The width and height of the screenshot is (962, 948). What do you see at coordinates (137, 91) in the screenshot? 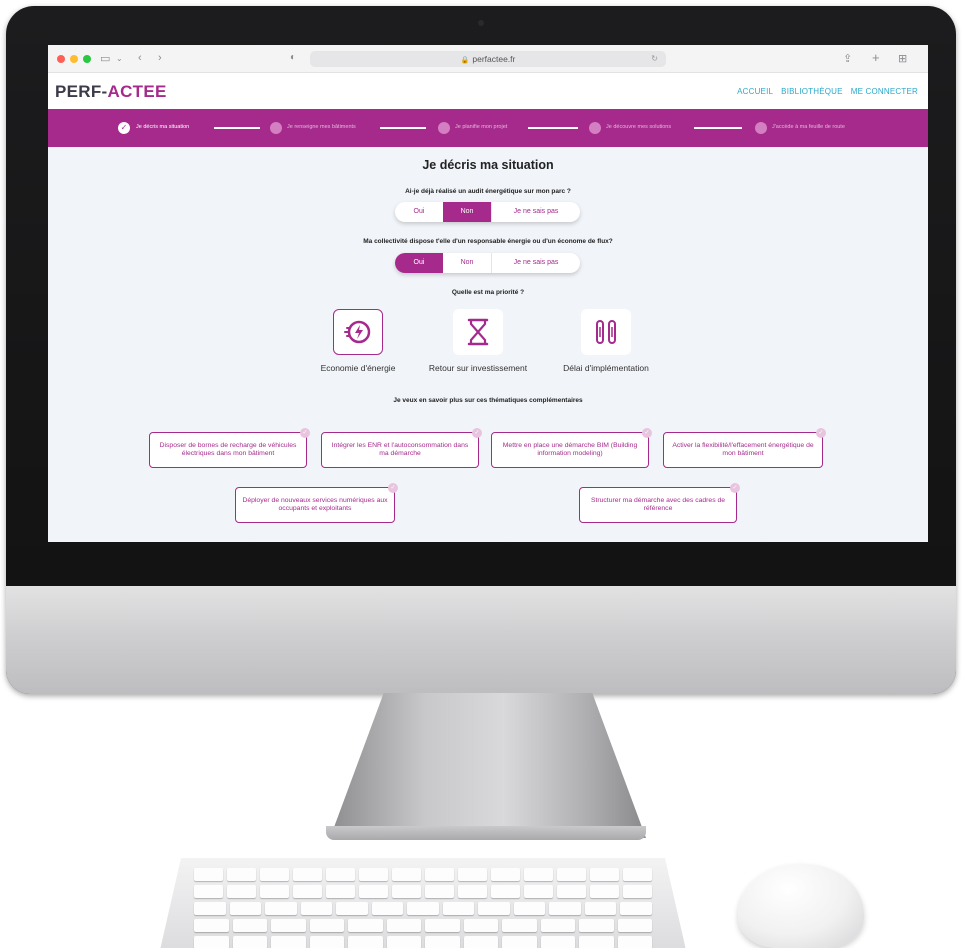
I see `logo-accent-text: ACTEE` at bounding box center [137, 91].